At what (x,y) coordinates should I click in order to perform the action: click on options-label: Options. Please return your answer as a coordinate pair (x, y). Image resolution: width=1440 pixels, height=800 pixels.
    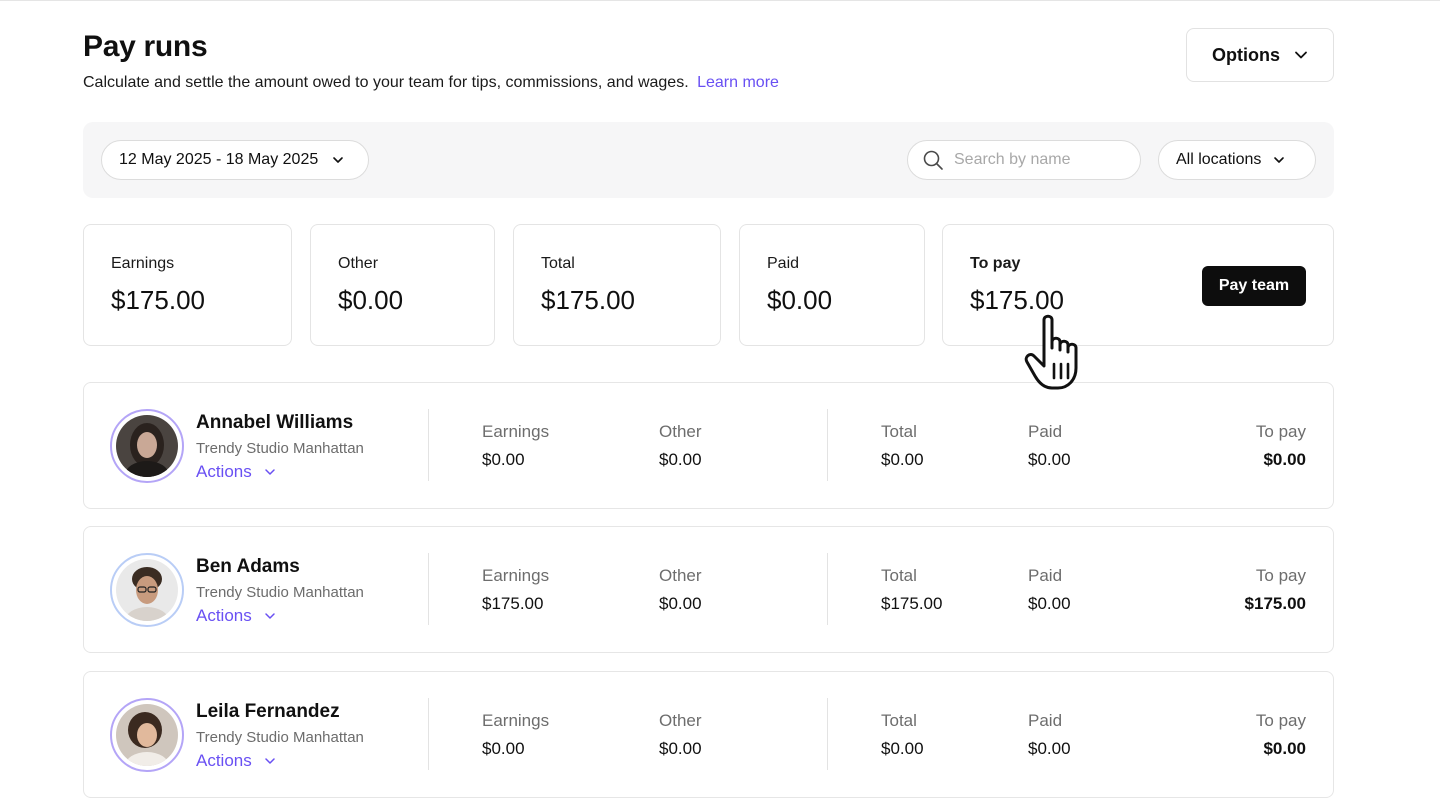
    Looking at the image, I should click on (1246, 54).